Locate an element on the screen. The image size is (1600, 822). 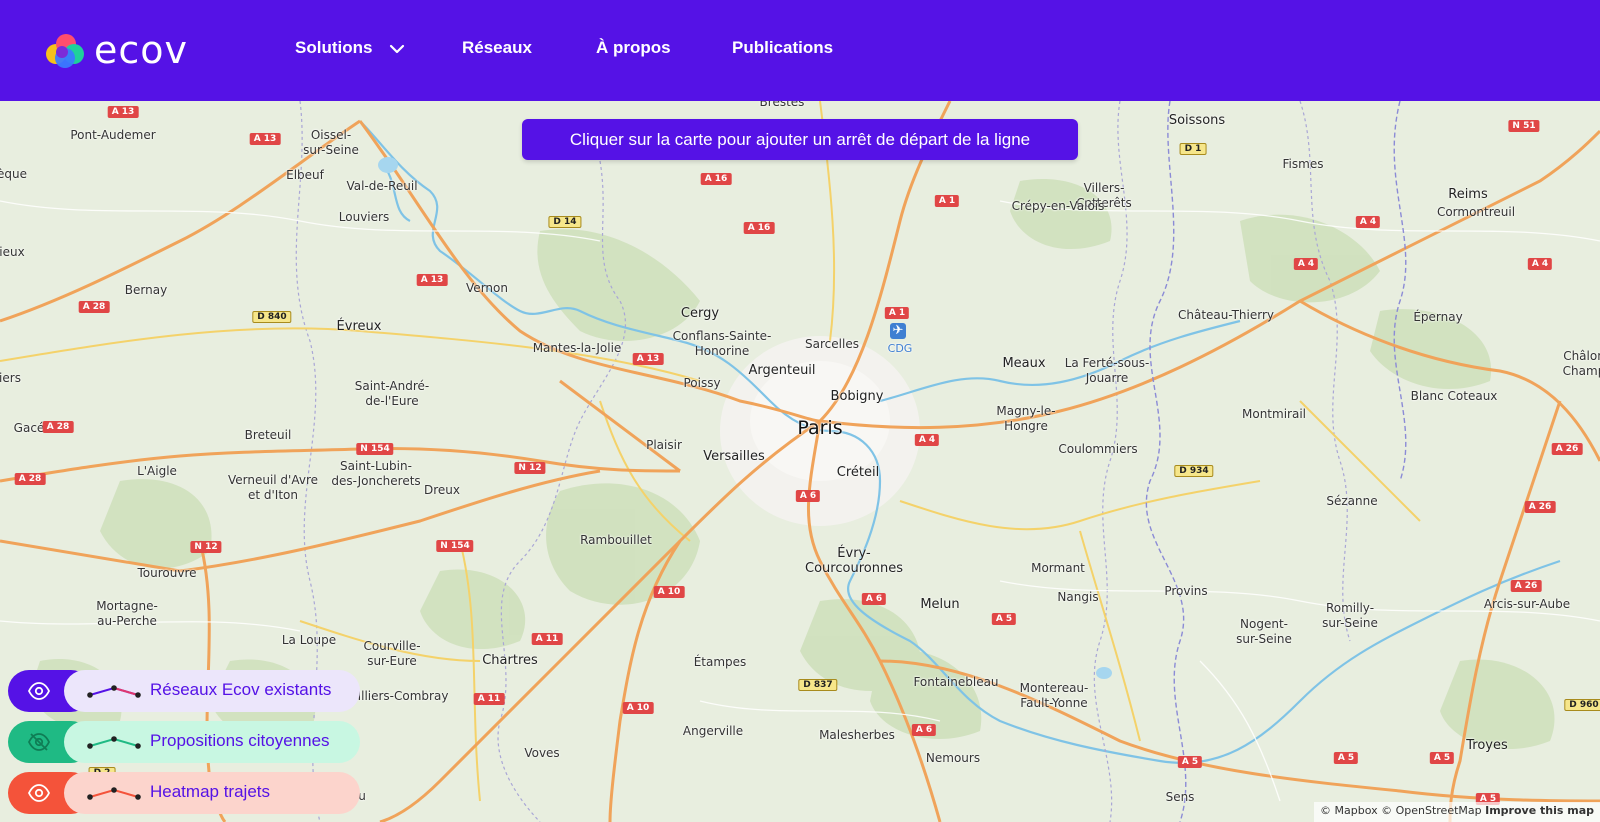
place-label-vernon: Vernon is located at coordinates (487, 288).